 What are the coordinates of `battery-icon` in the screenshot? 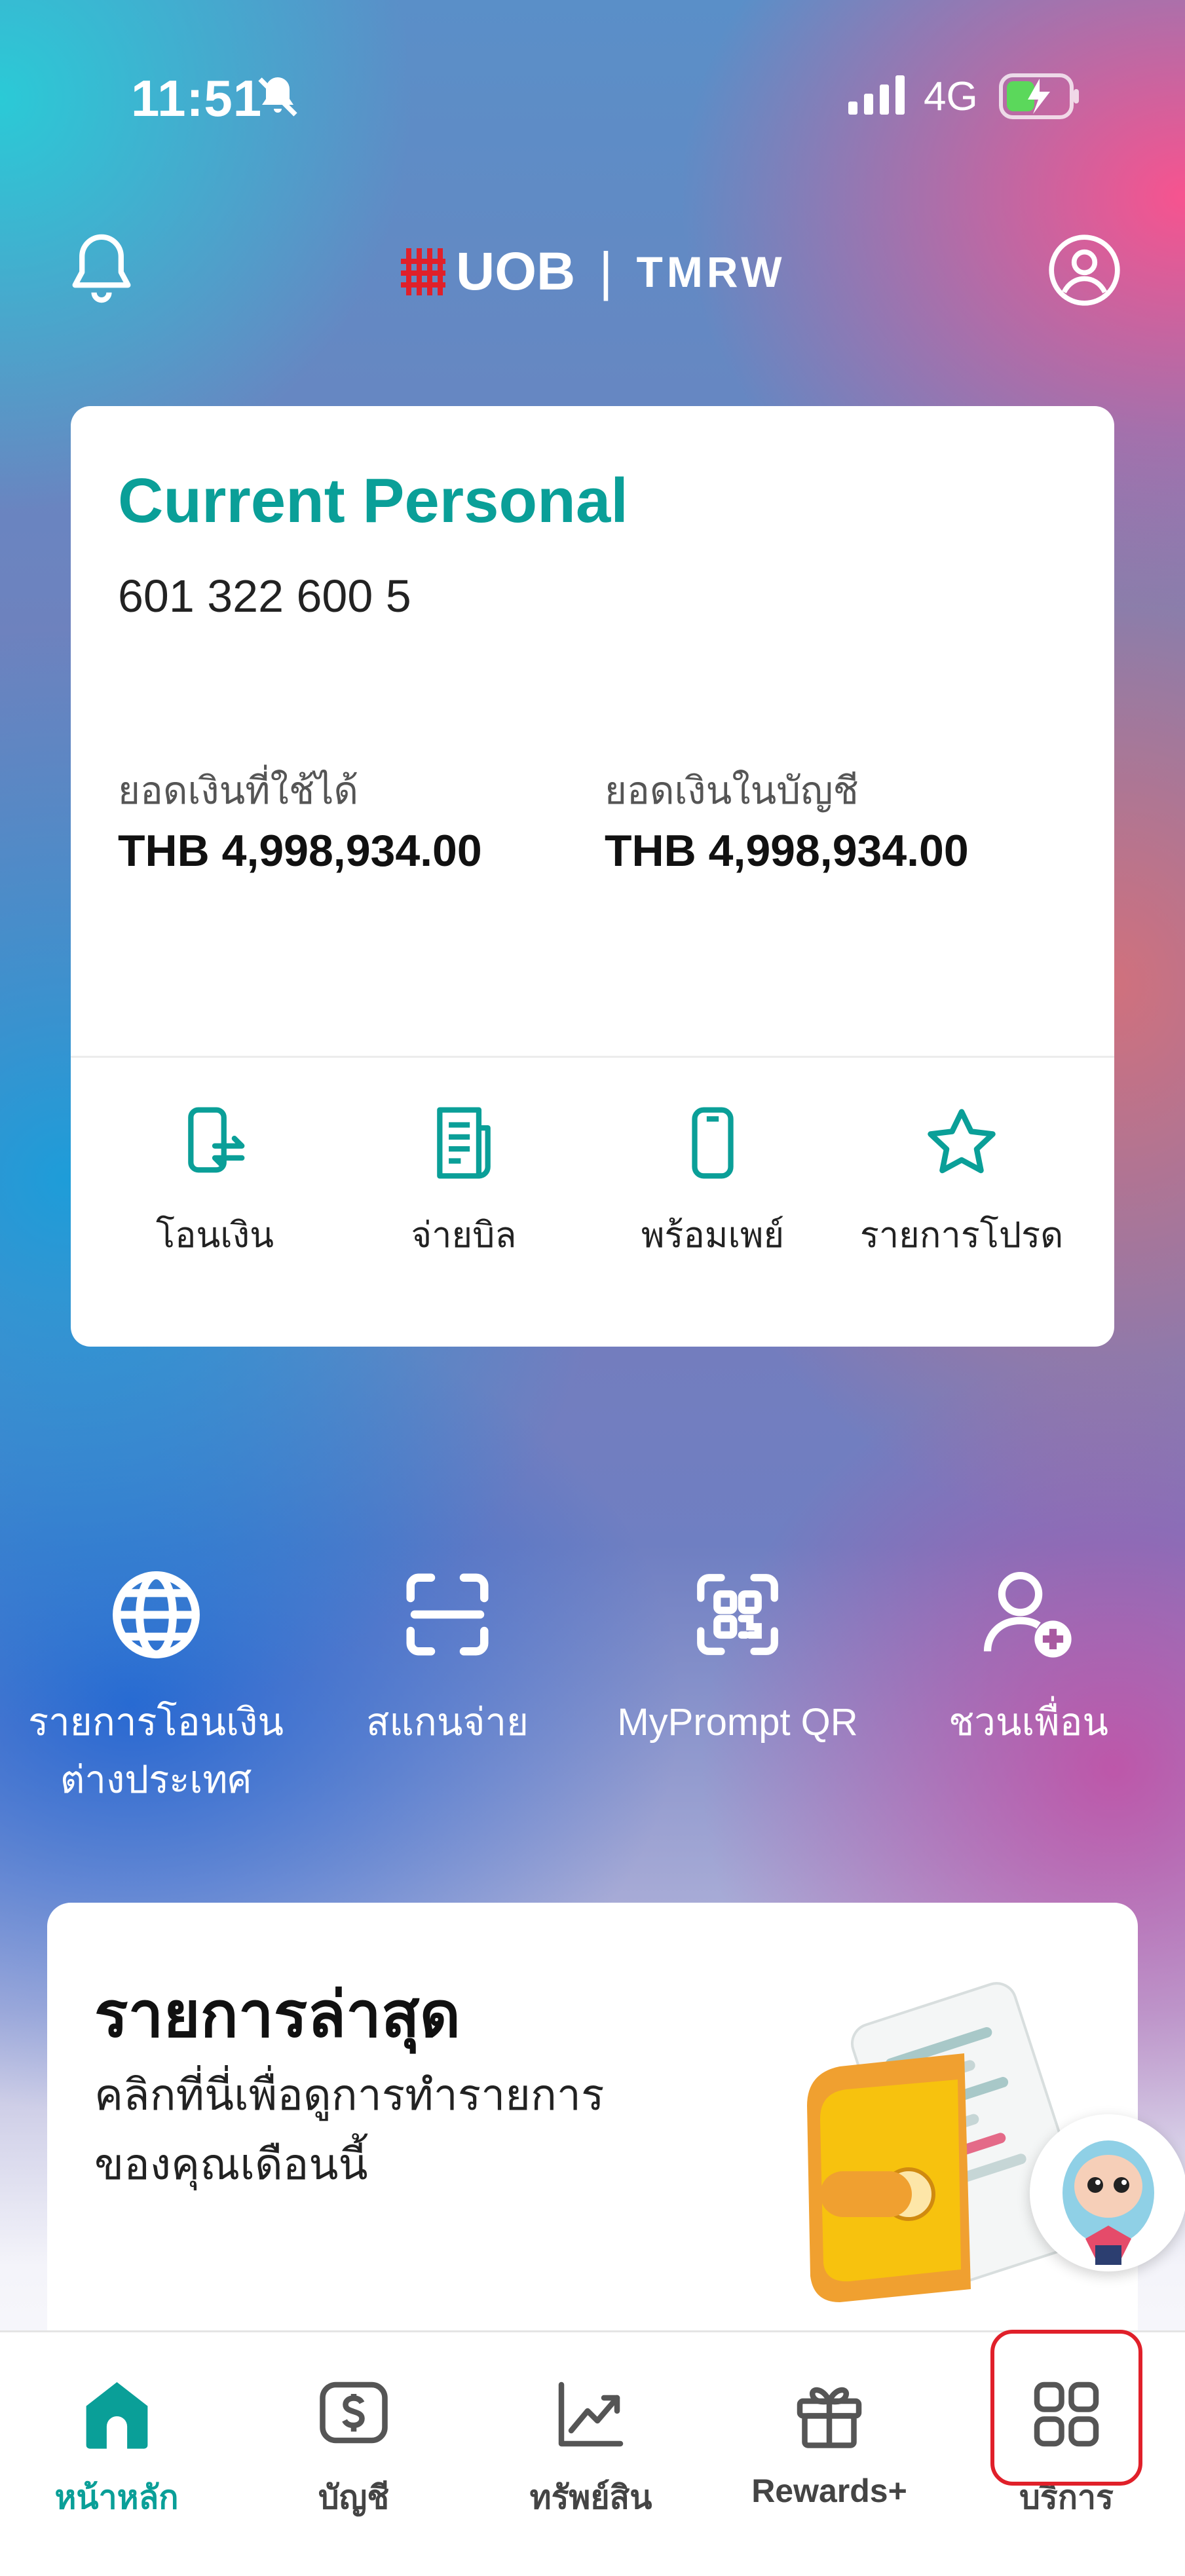 It's located at (1040, 97).